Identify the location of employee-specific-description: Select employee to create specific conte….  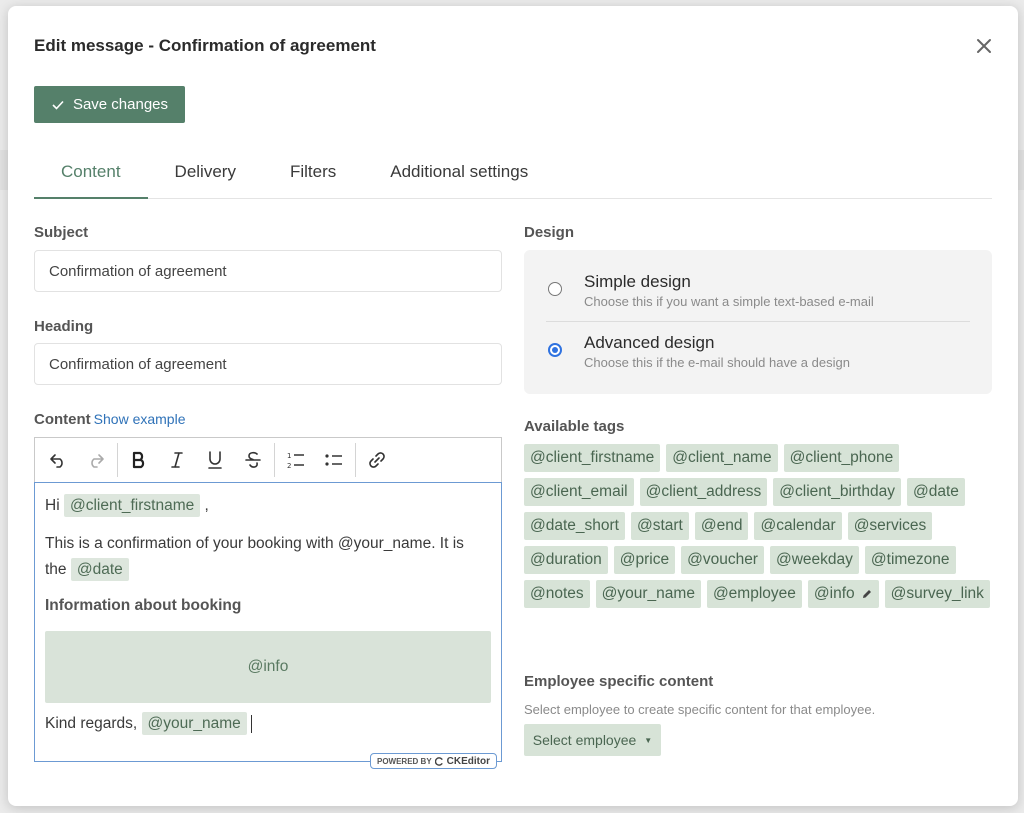
(700, 709).